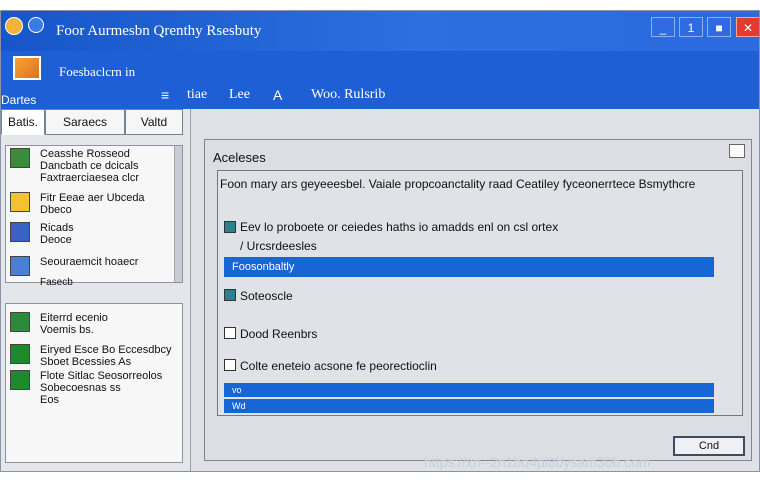 The height and width of the screenshot is (480, 760). Describe the element at coordinates (338, 366) in the screenshot. I see `option-label-5: Colte eneteio acsone fe peorectioclin` at that location.